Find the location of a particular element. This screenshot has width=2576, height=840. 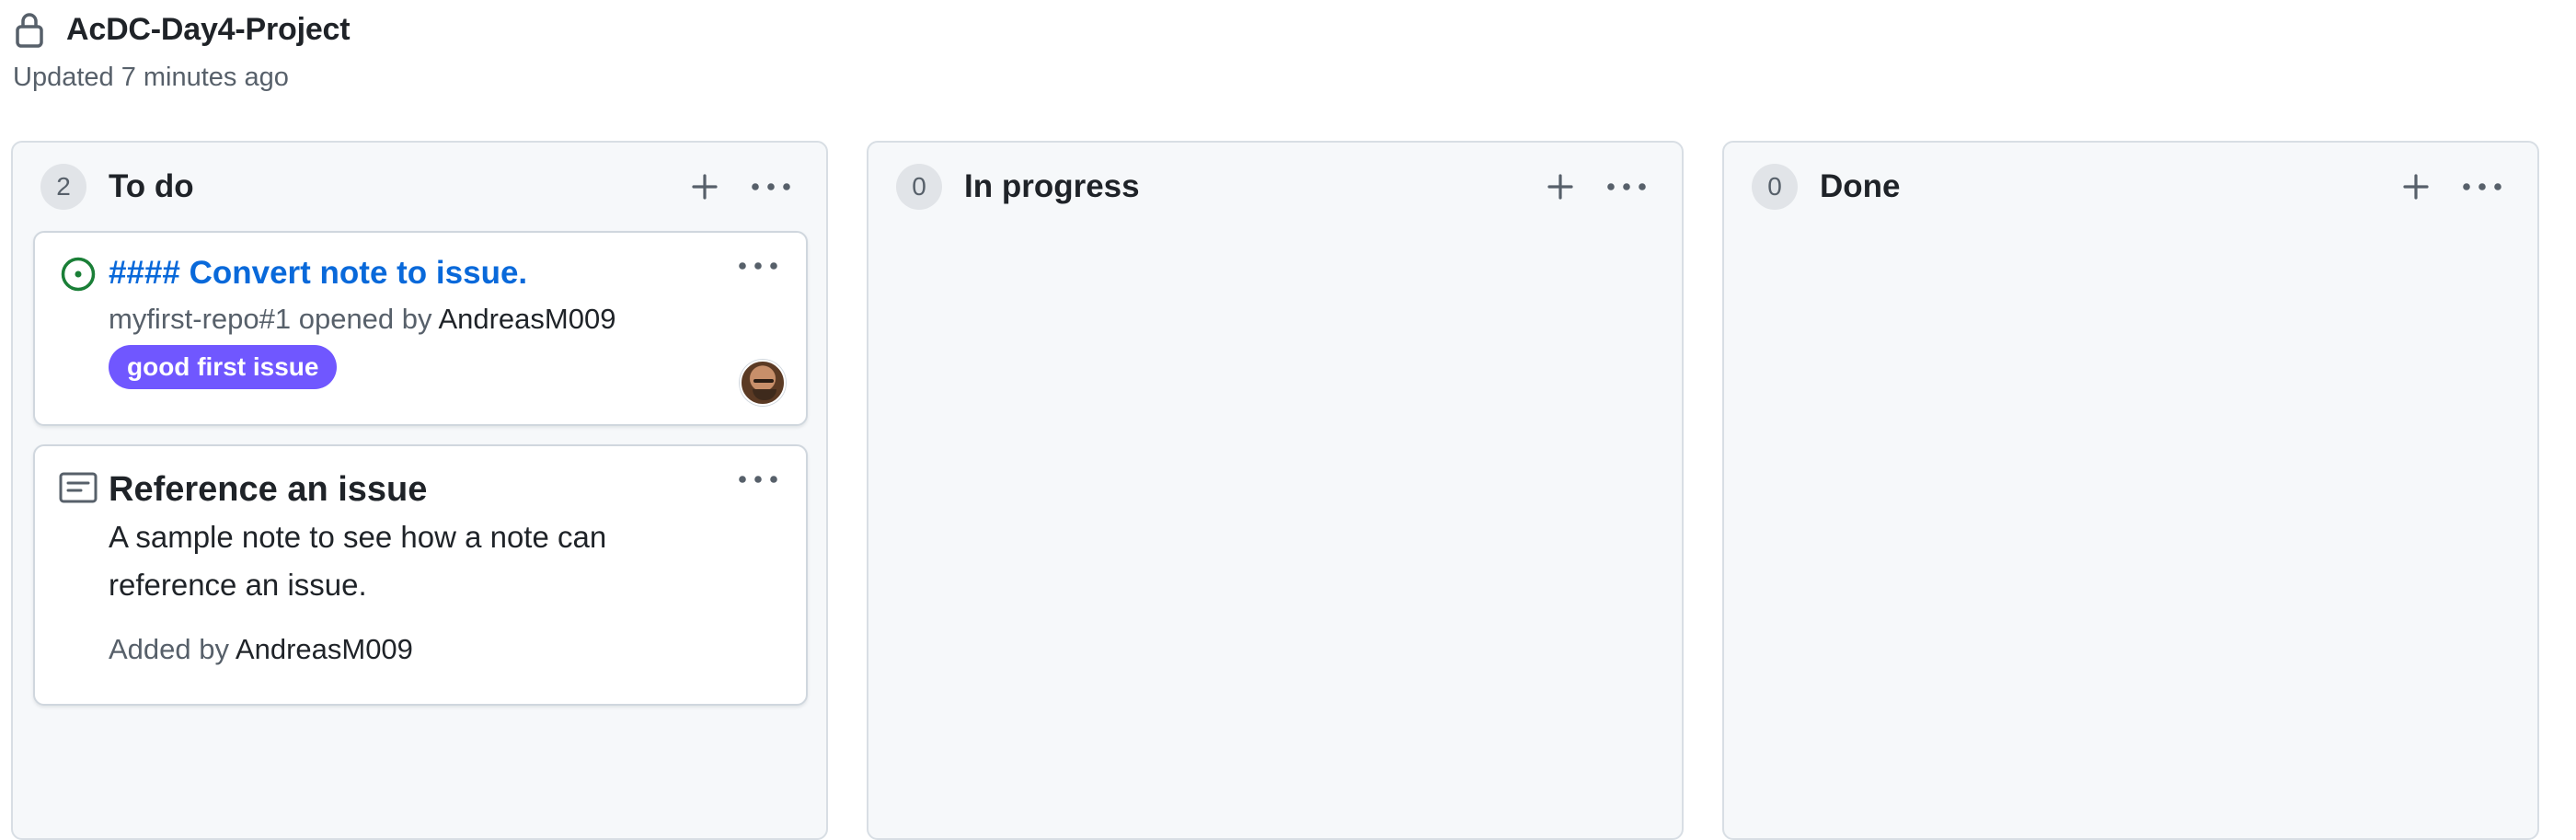

column-header: 0 Done is located at coordinates (2130, 187).